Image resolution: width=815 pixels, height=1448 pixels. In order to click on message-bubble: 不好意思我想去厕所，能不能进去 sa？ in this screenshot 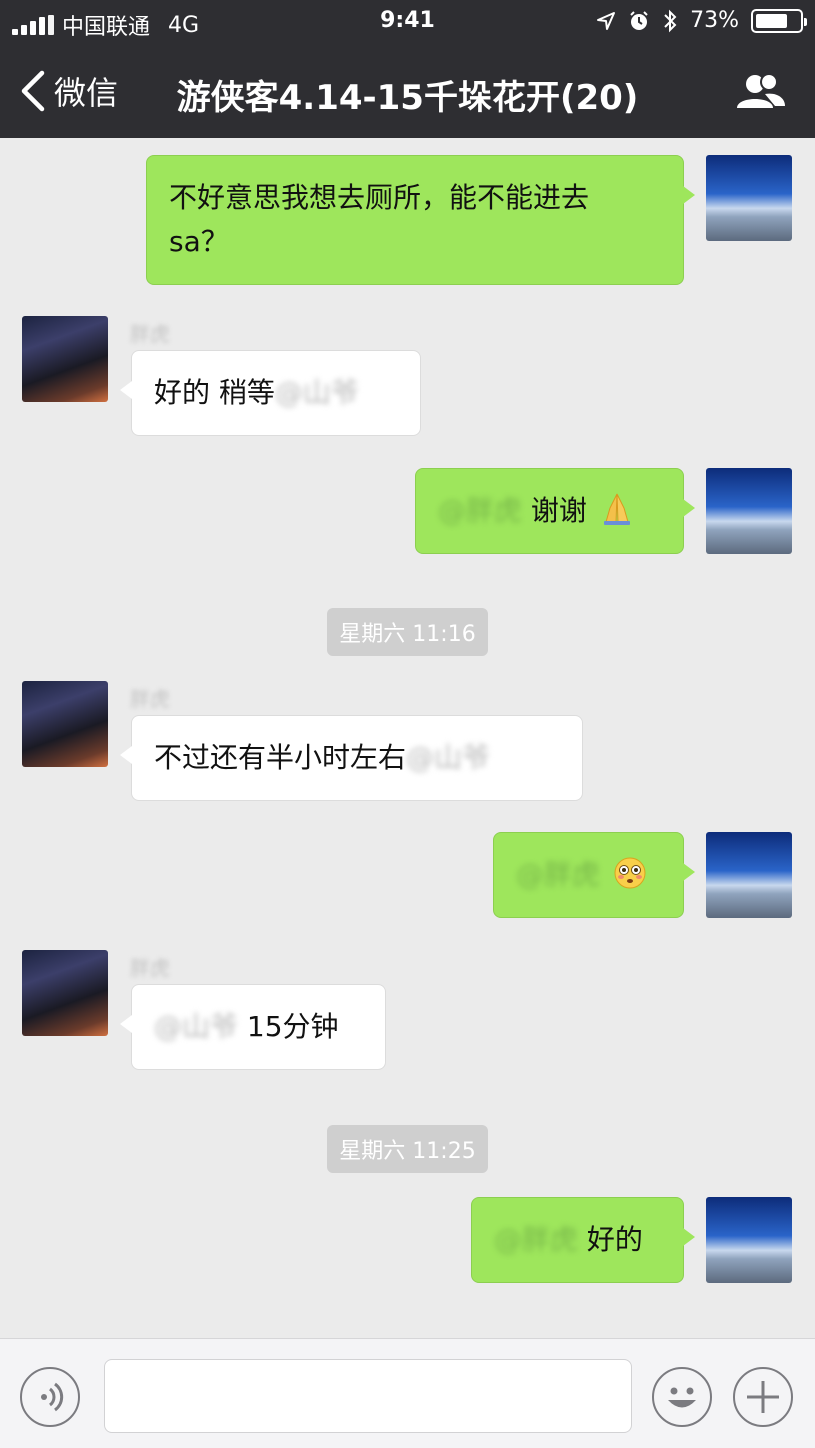, I will do `click(420, 220)`.